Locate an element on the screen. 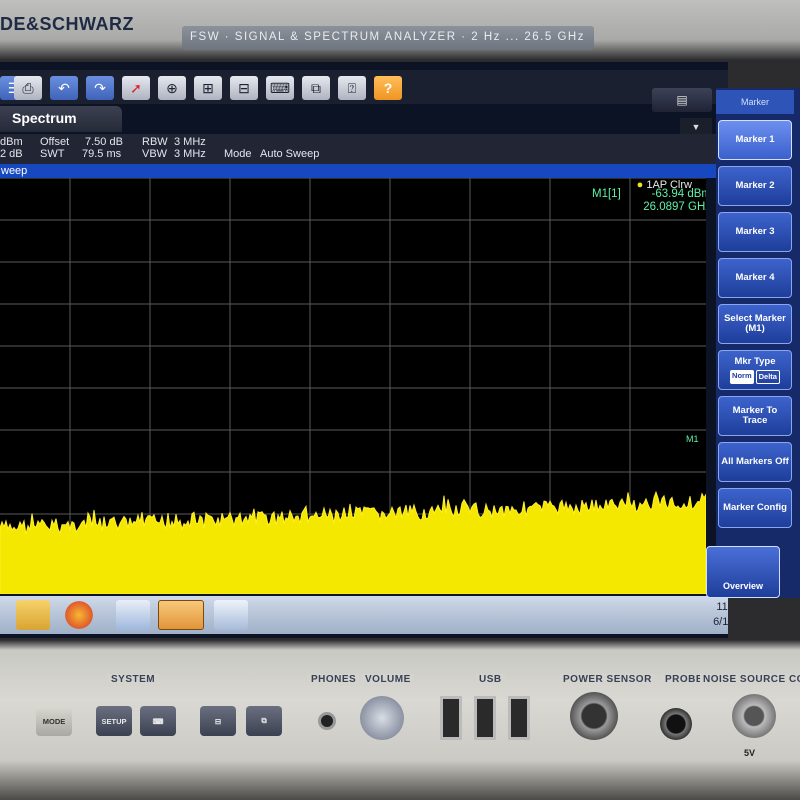  brand-logo: DE&SCHWARZ is located at coordinates (67, 24).